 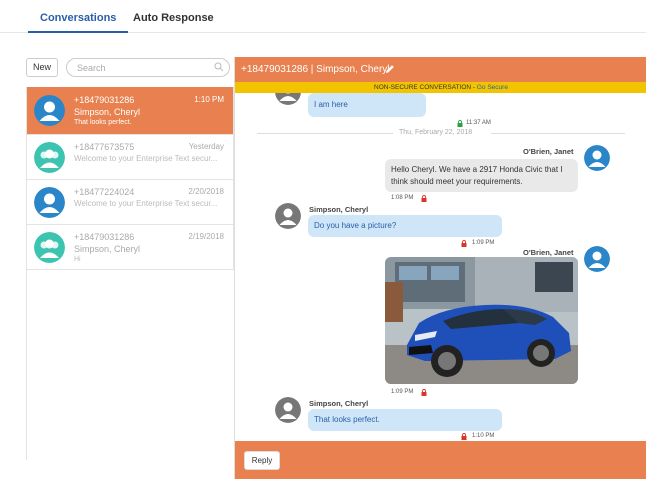 I want to click on conversation-toolbar: New, so click(x=130, y=68).